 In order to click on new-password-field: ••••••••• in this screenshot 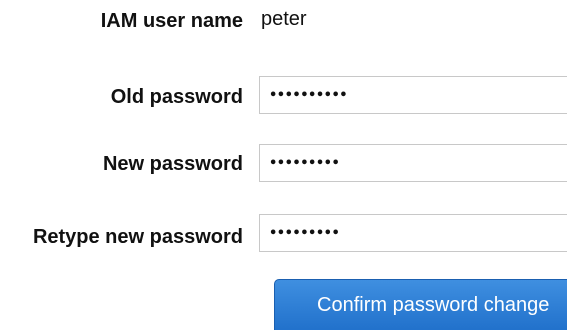, I will do `click(413, 163)`.